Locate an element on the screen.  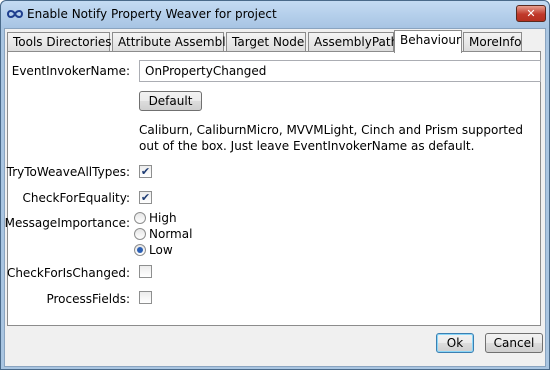
check-equality-label: CheckForEquality: is located at coordinates (76, 198).